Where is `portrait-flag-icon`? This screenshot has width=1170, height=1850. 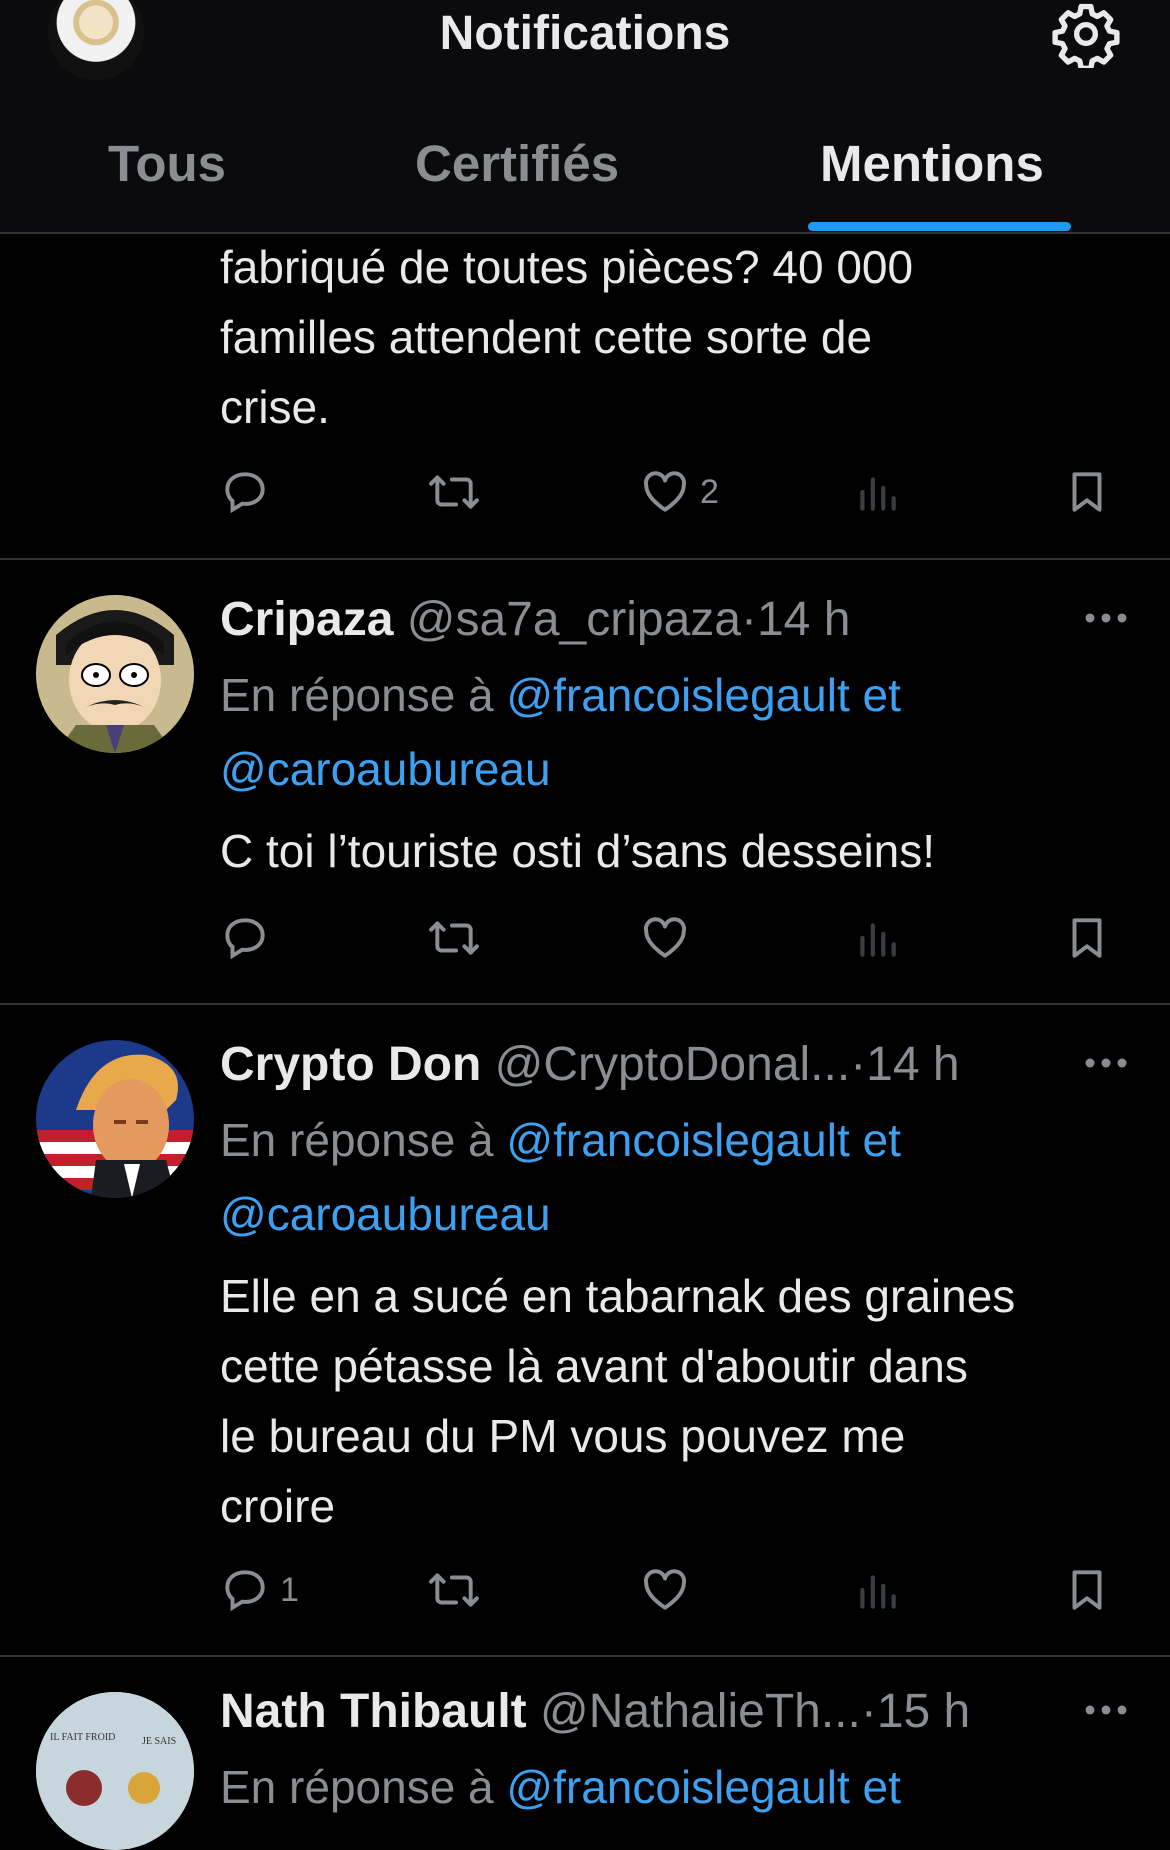
portrait-flag-icon is located at coordinates (115, 1119).